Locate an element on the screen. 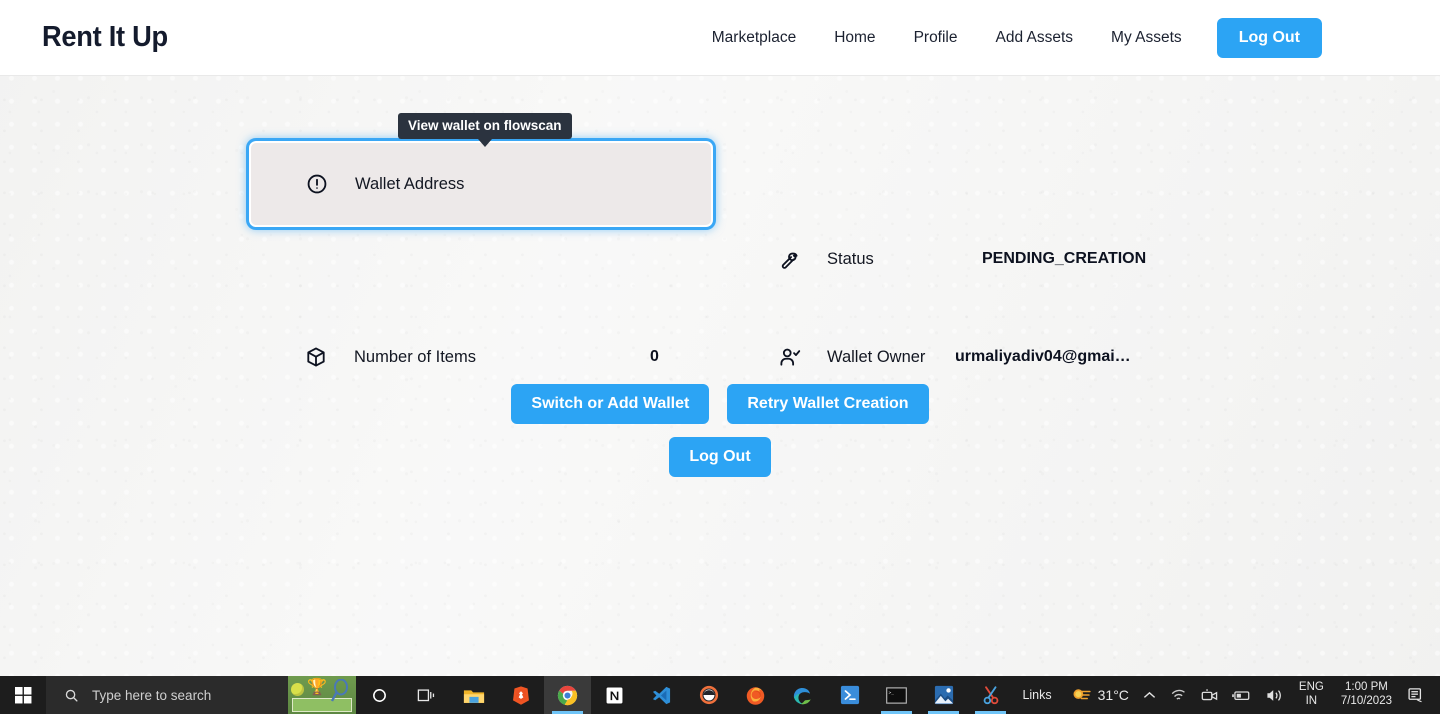 The image size is (1440, 714). weather-sun-icon is located at coordinates (1081, 695).